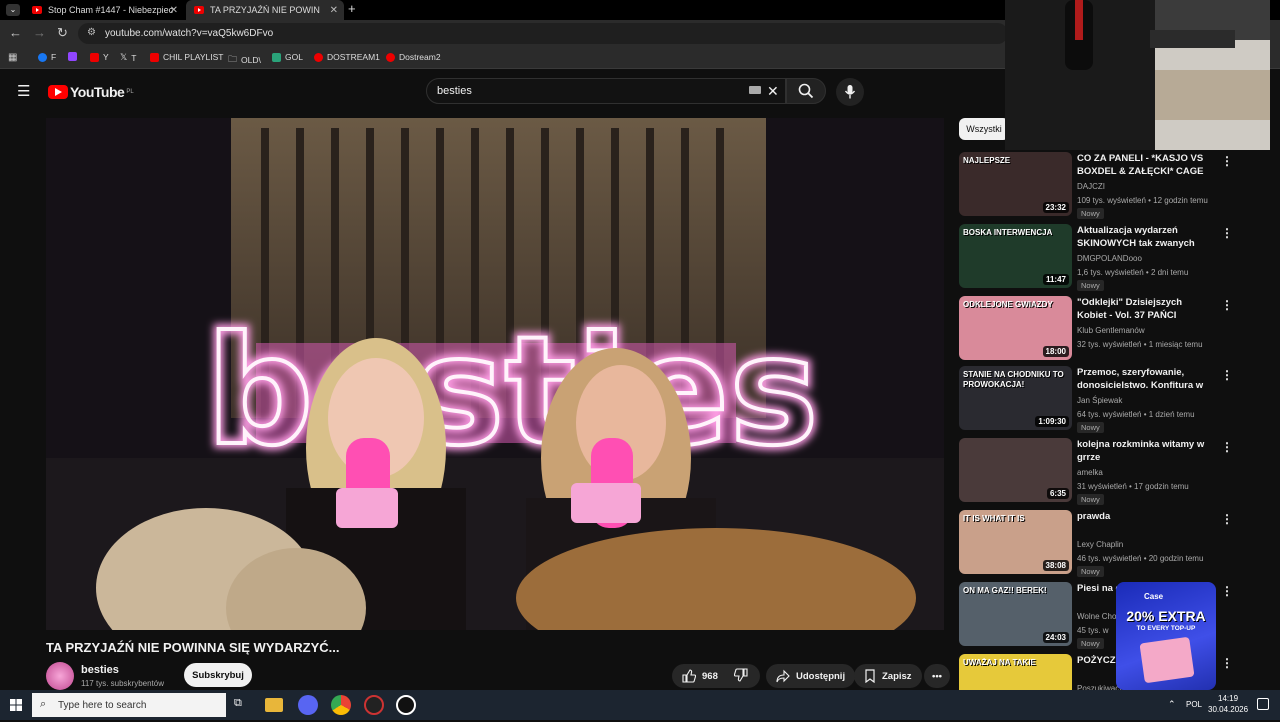  I want to click on bookmark-t: 𝕏T, so click(128, 57).